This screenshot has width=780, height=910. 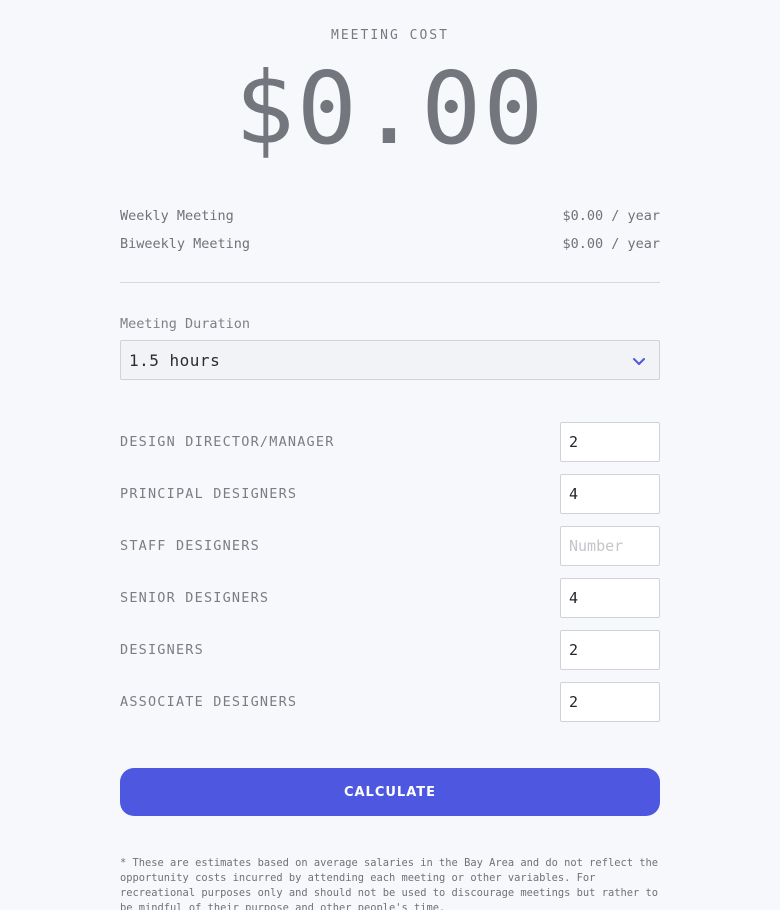 What do you see at coordinates (209, 702) in the screenshot?
I see `role-label: ASSOCIATE DESIGNERS` at bounding box center [209, 702].